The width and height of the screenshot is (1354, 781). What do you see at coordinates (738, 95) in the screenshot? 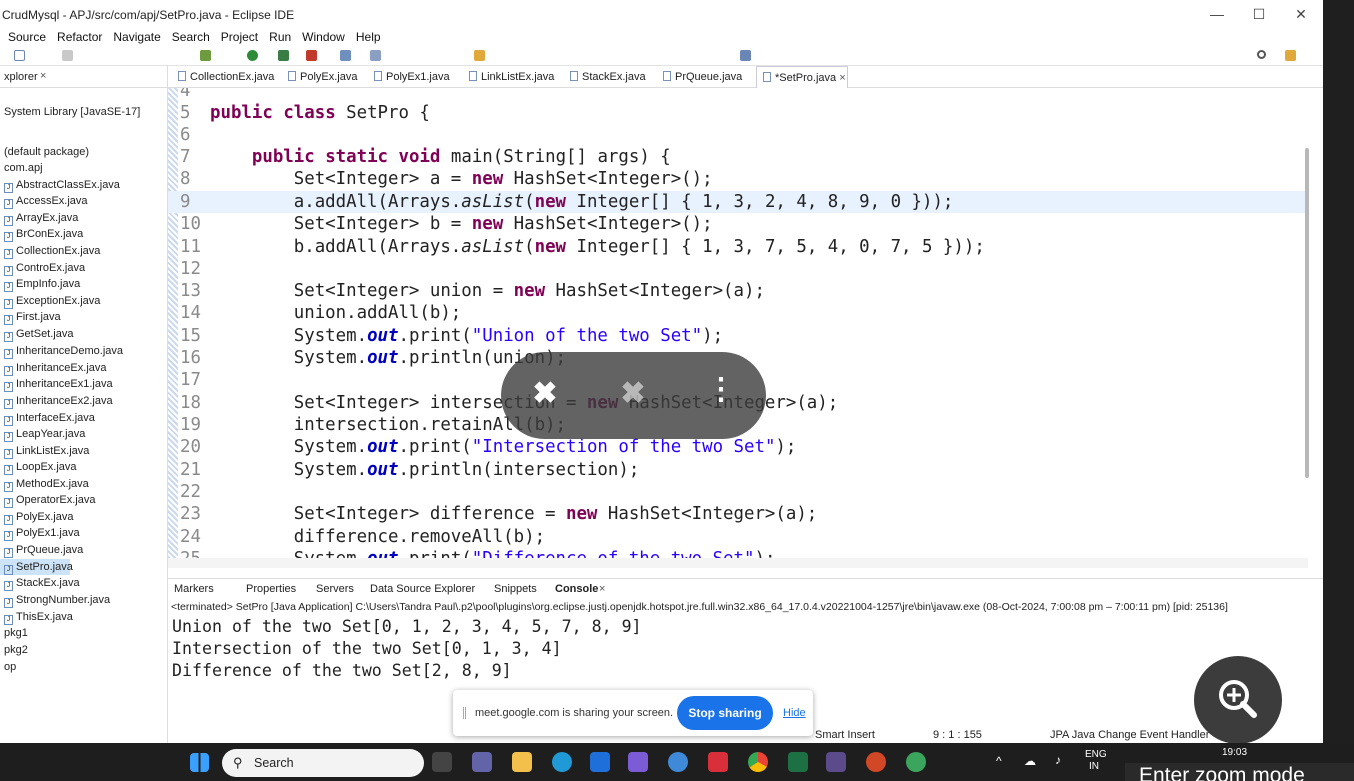
I see `code-line: 4` at bounding box center [738, 95].